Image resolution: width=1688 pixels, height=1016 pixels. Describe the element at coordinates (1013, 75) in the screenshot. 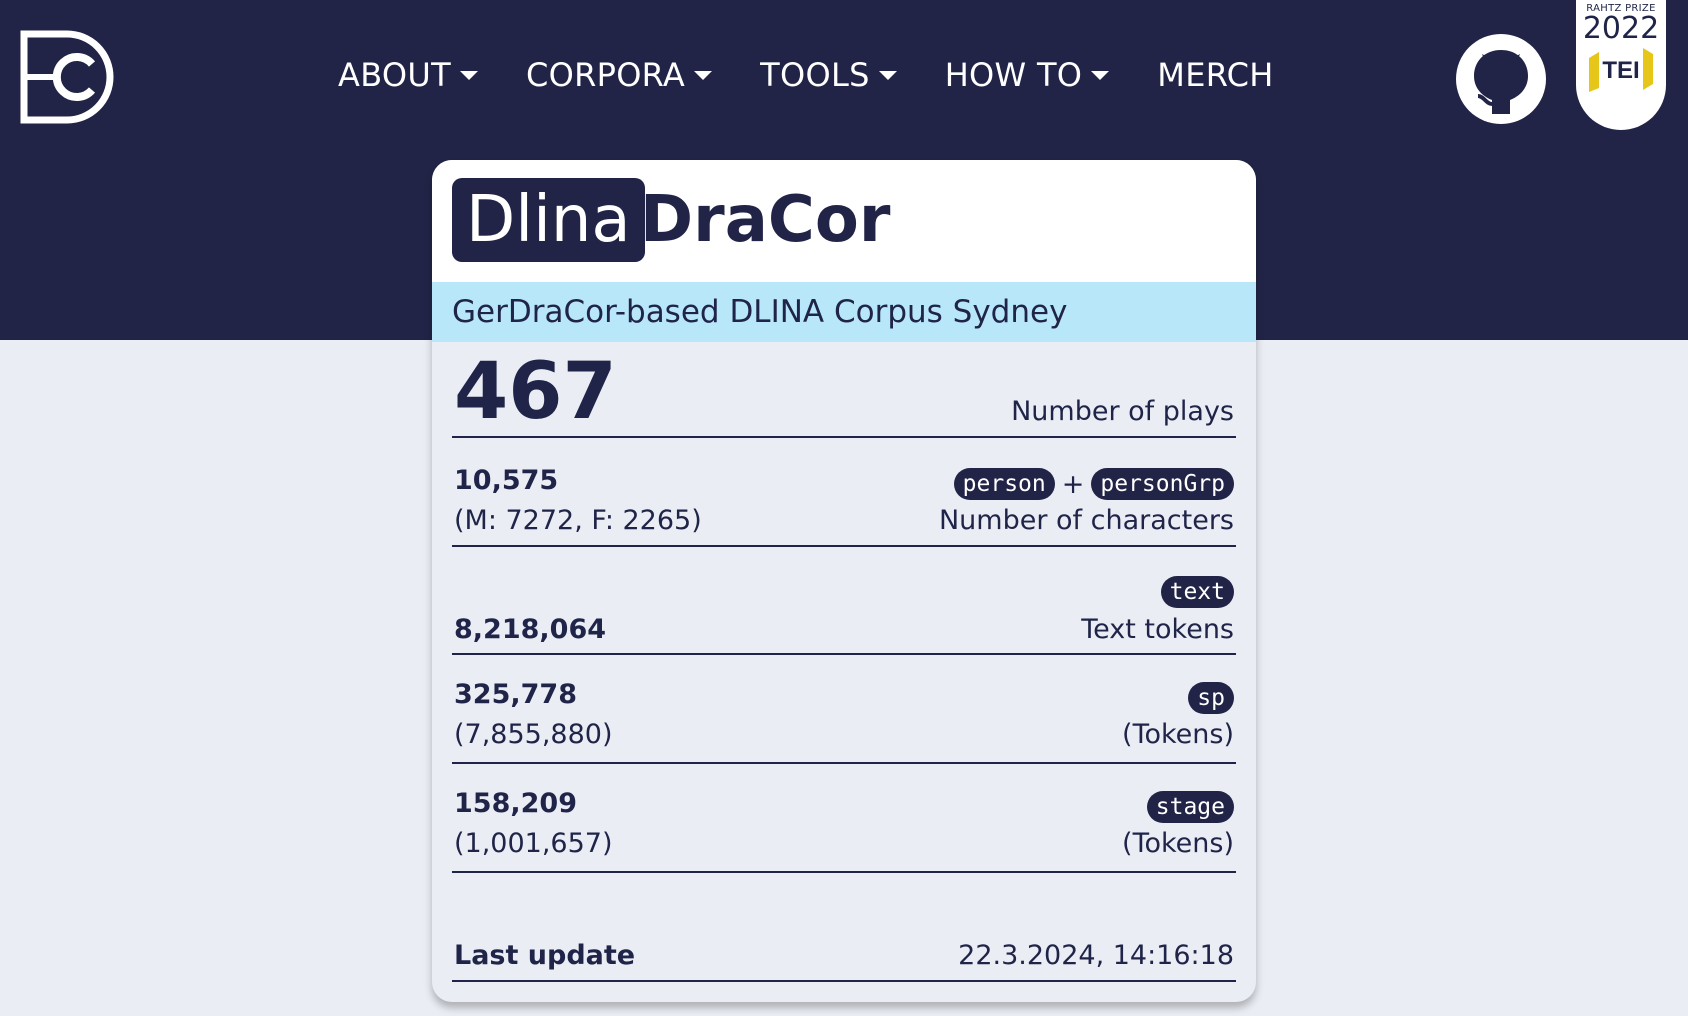

I see `nav-howto-label: HOW TO` at that location.